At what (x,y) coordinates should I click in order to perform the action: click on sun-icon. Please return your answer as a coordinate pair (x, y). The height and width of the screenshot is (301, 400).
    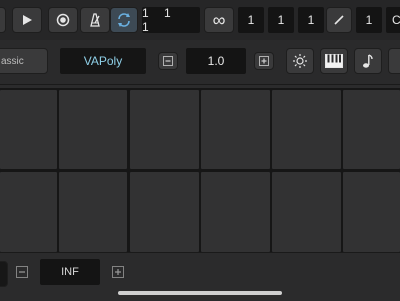
    Looking at the image, I should click on (300, 61).